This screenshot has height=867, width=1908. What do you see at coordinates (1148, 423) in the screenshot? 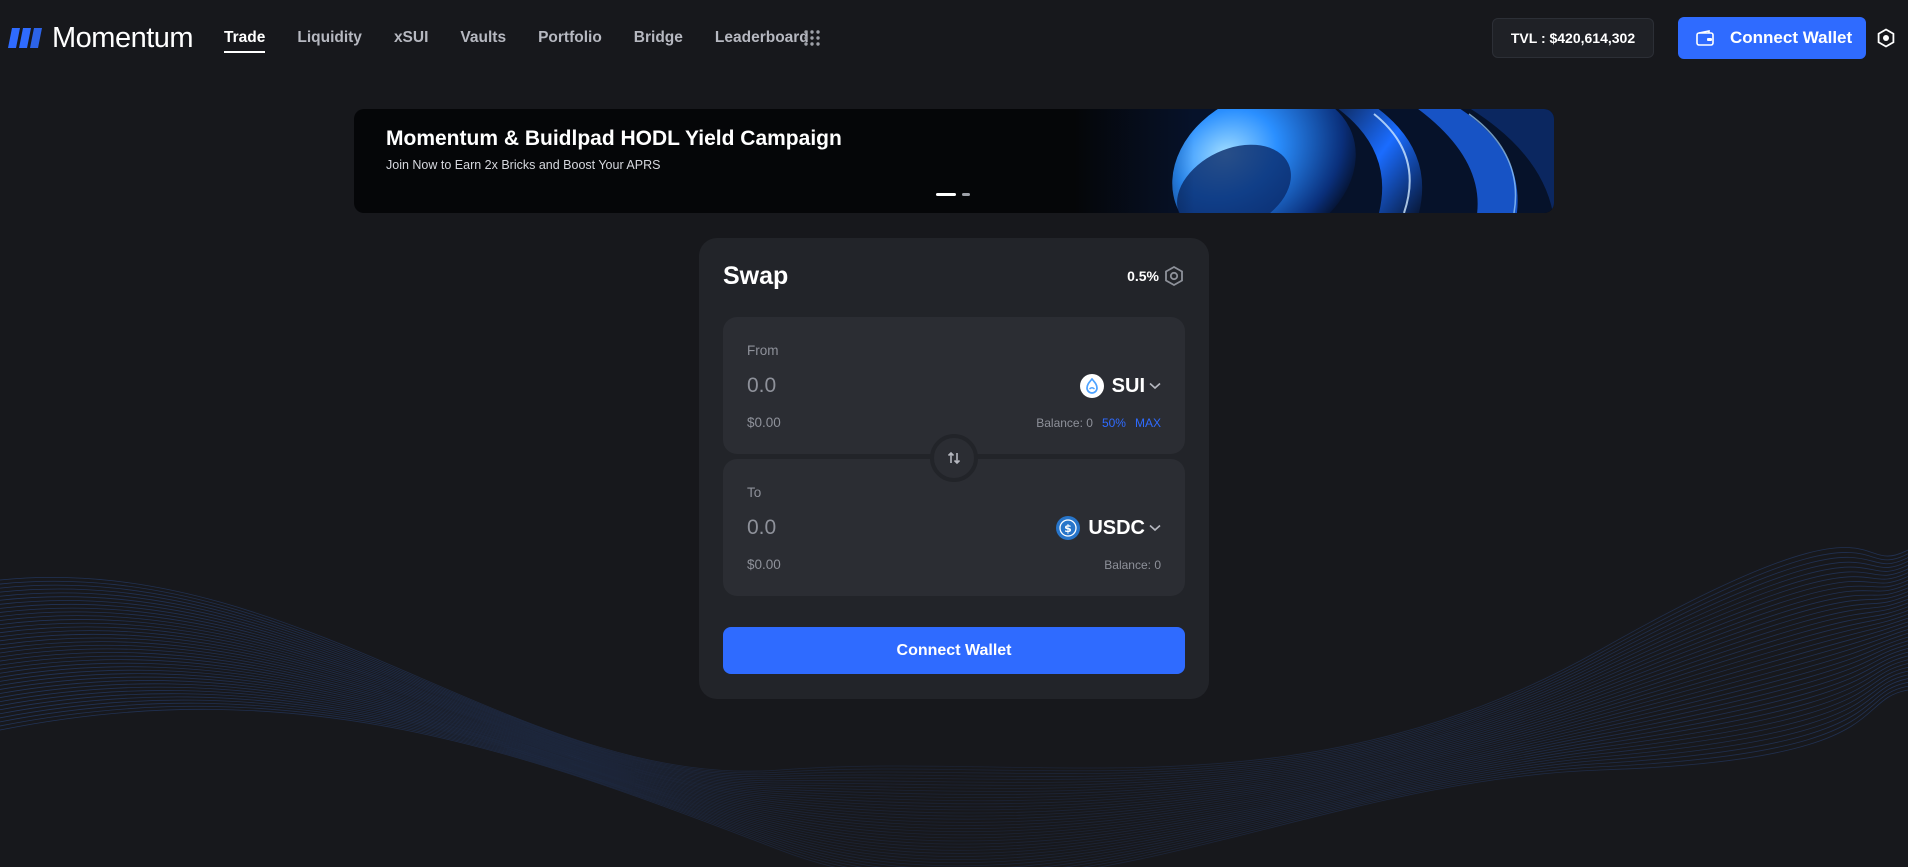
I see `max-balance-button: MAX` at bounding box center [1148, 423].